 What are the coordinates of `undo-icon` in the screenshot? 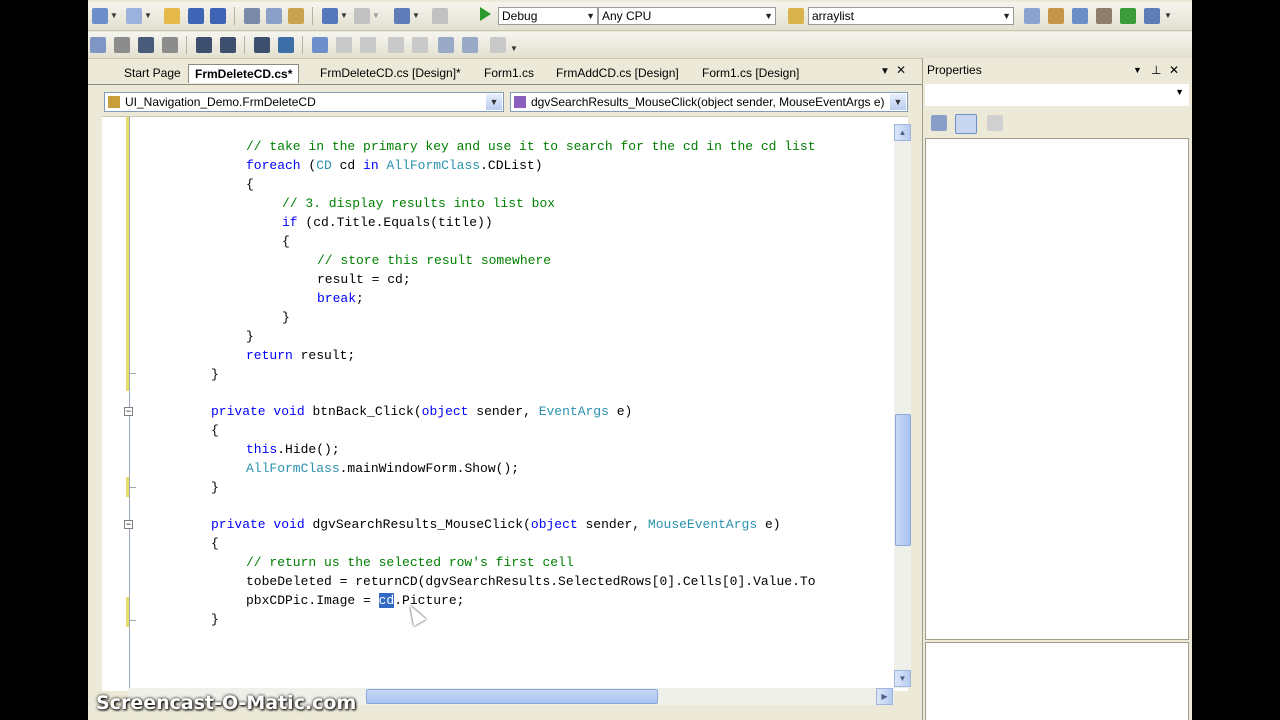 It's located at (330, 16).